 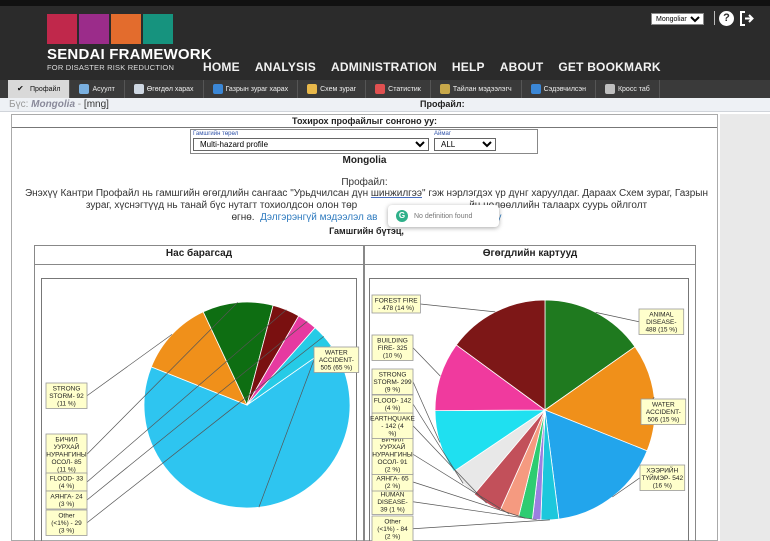 What do you see at coordinates (443, 134) in the screenshot?
I see `province-label: Аймаг` at bounding box center [443, 134].